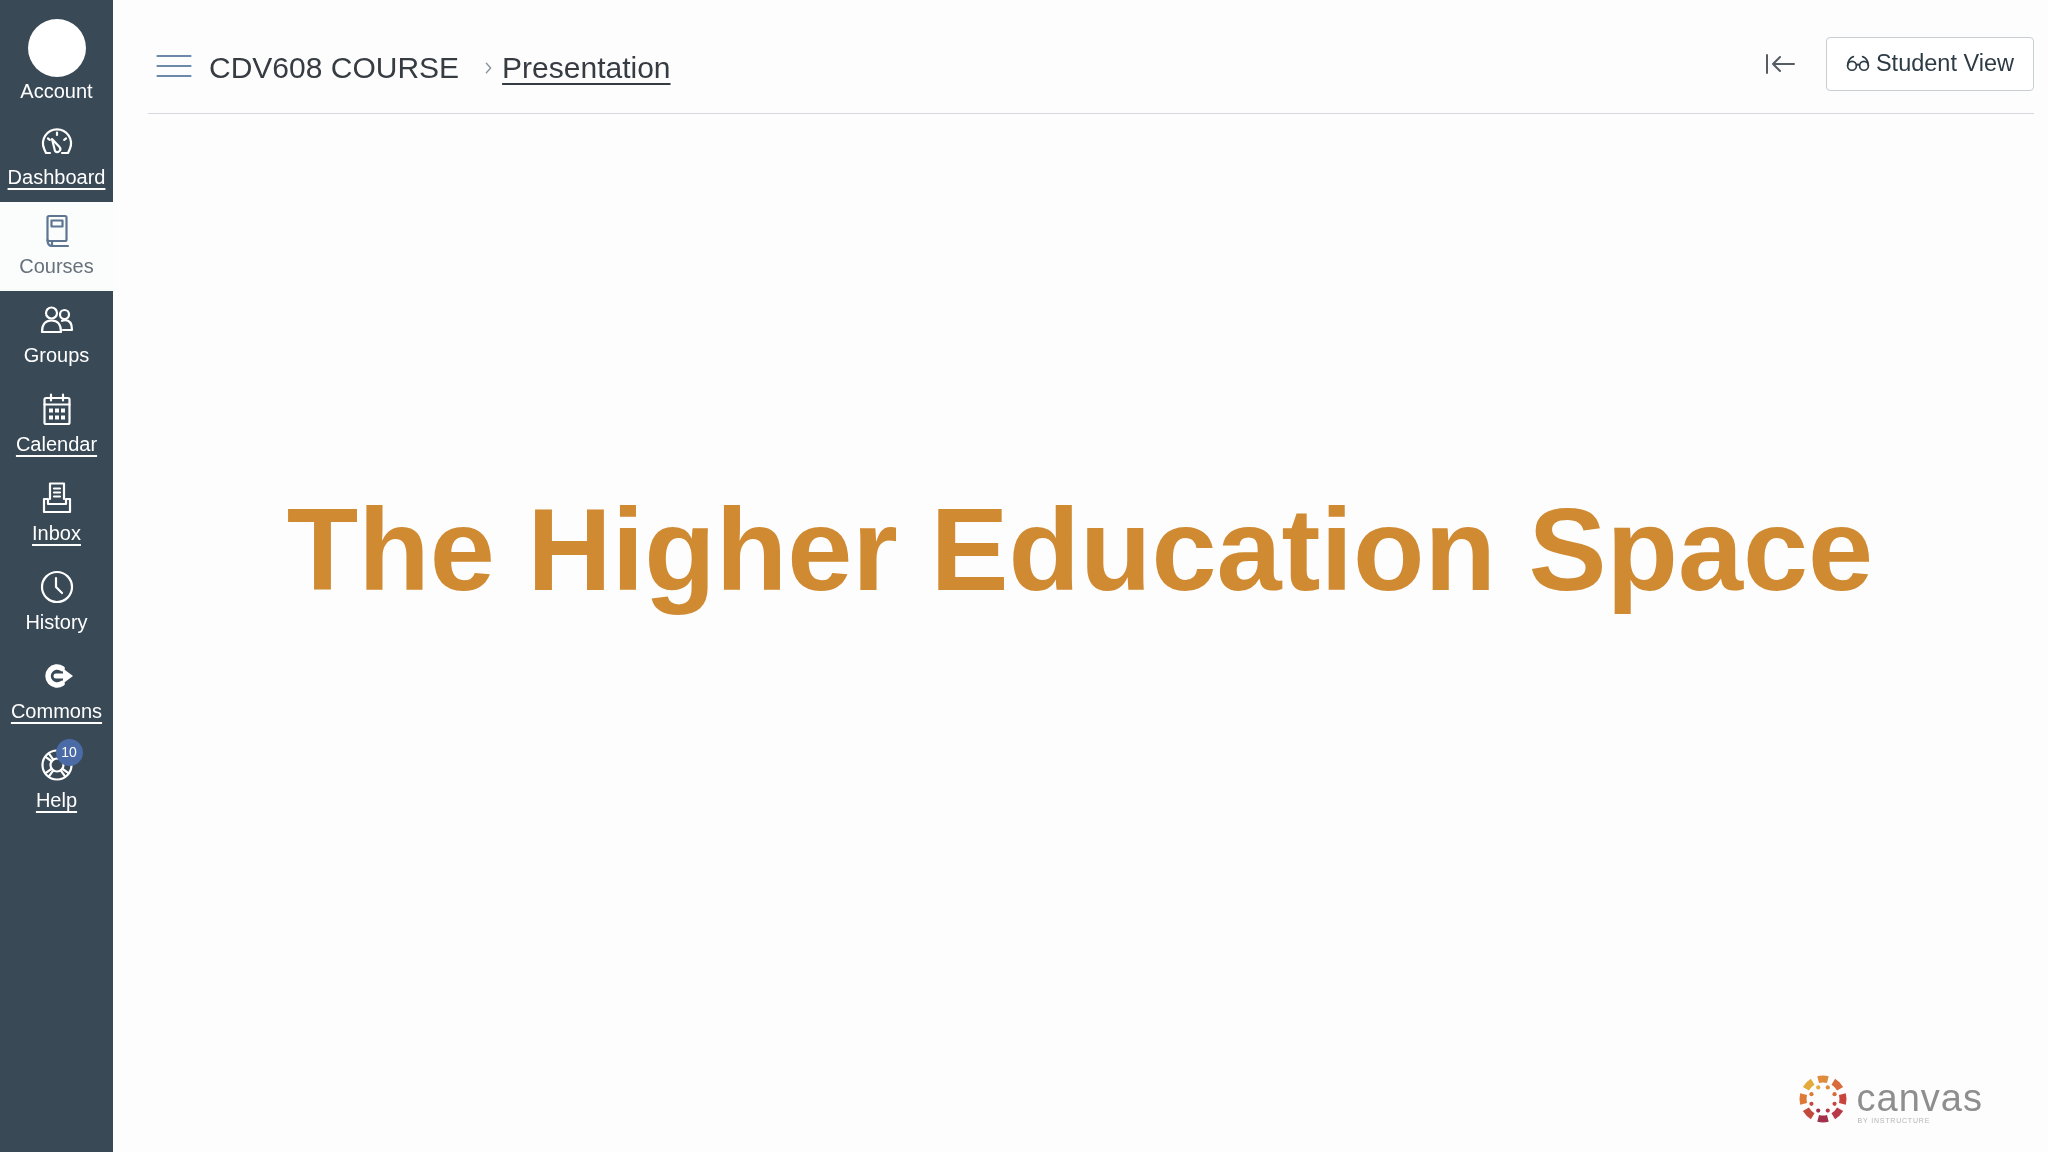 The width and height of the screenshot is (2048, 1152). I want to click on collapse-icon, so click(1779, 63).